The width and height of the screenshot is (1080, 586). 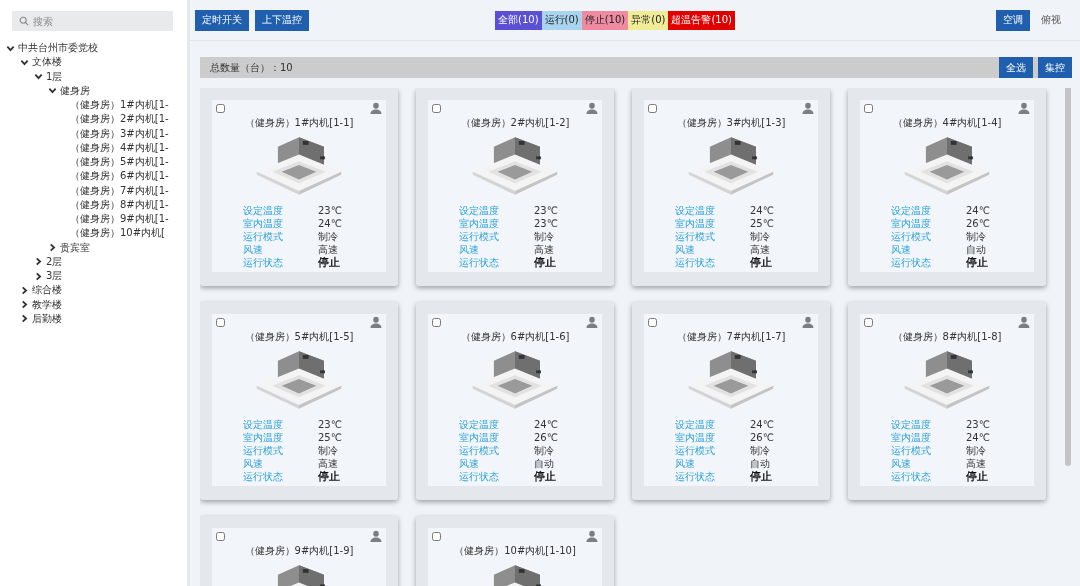 I want to click on status-filter: 全部(10), so click(x=518, y=20).